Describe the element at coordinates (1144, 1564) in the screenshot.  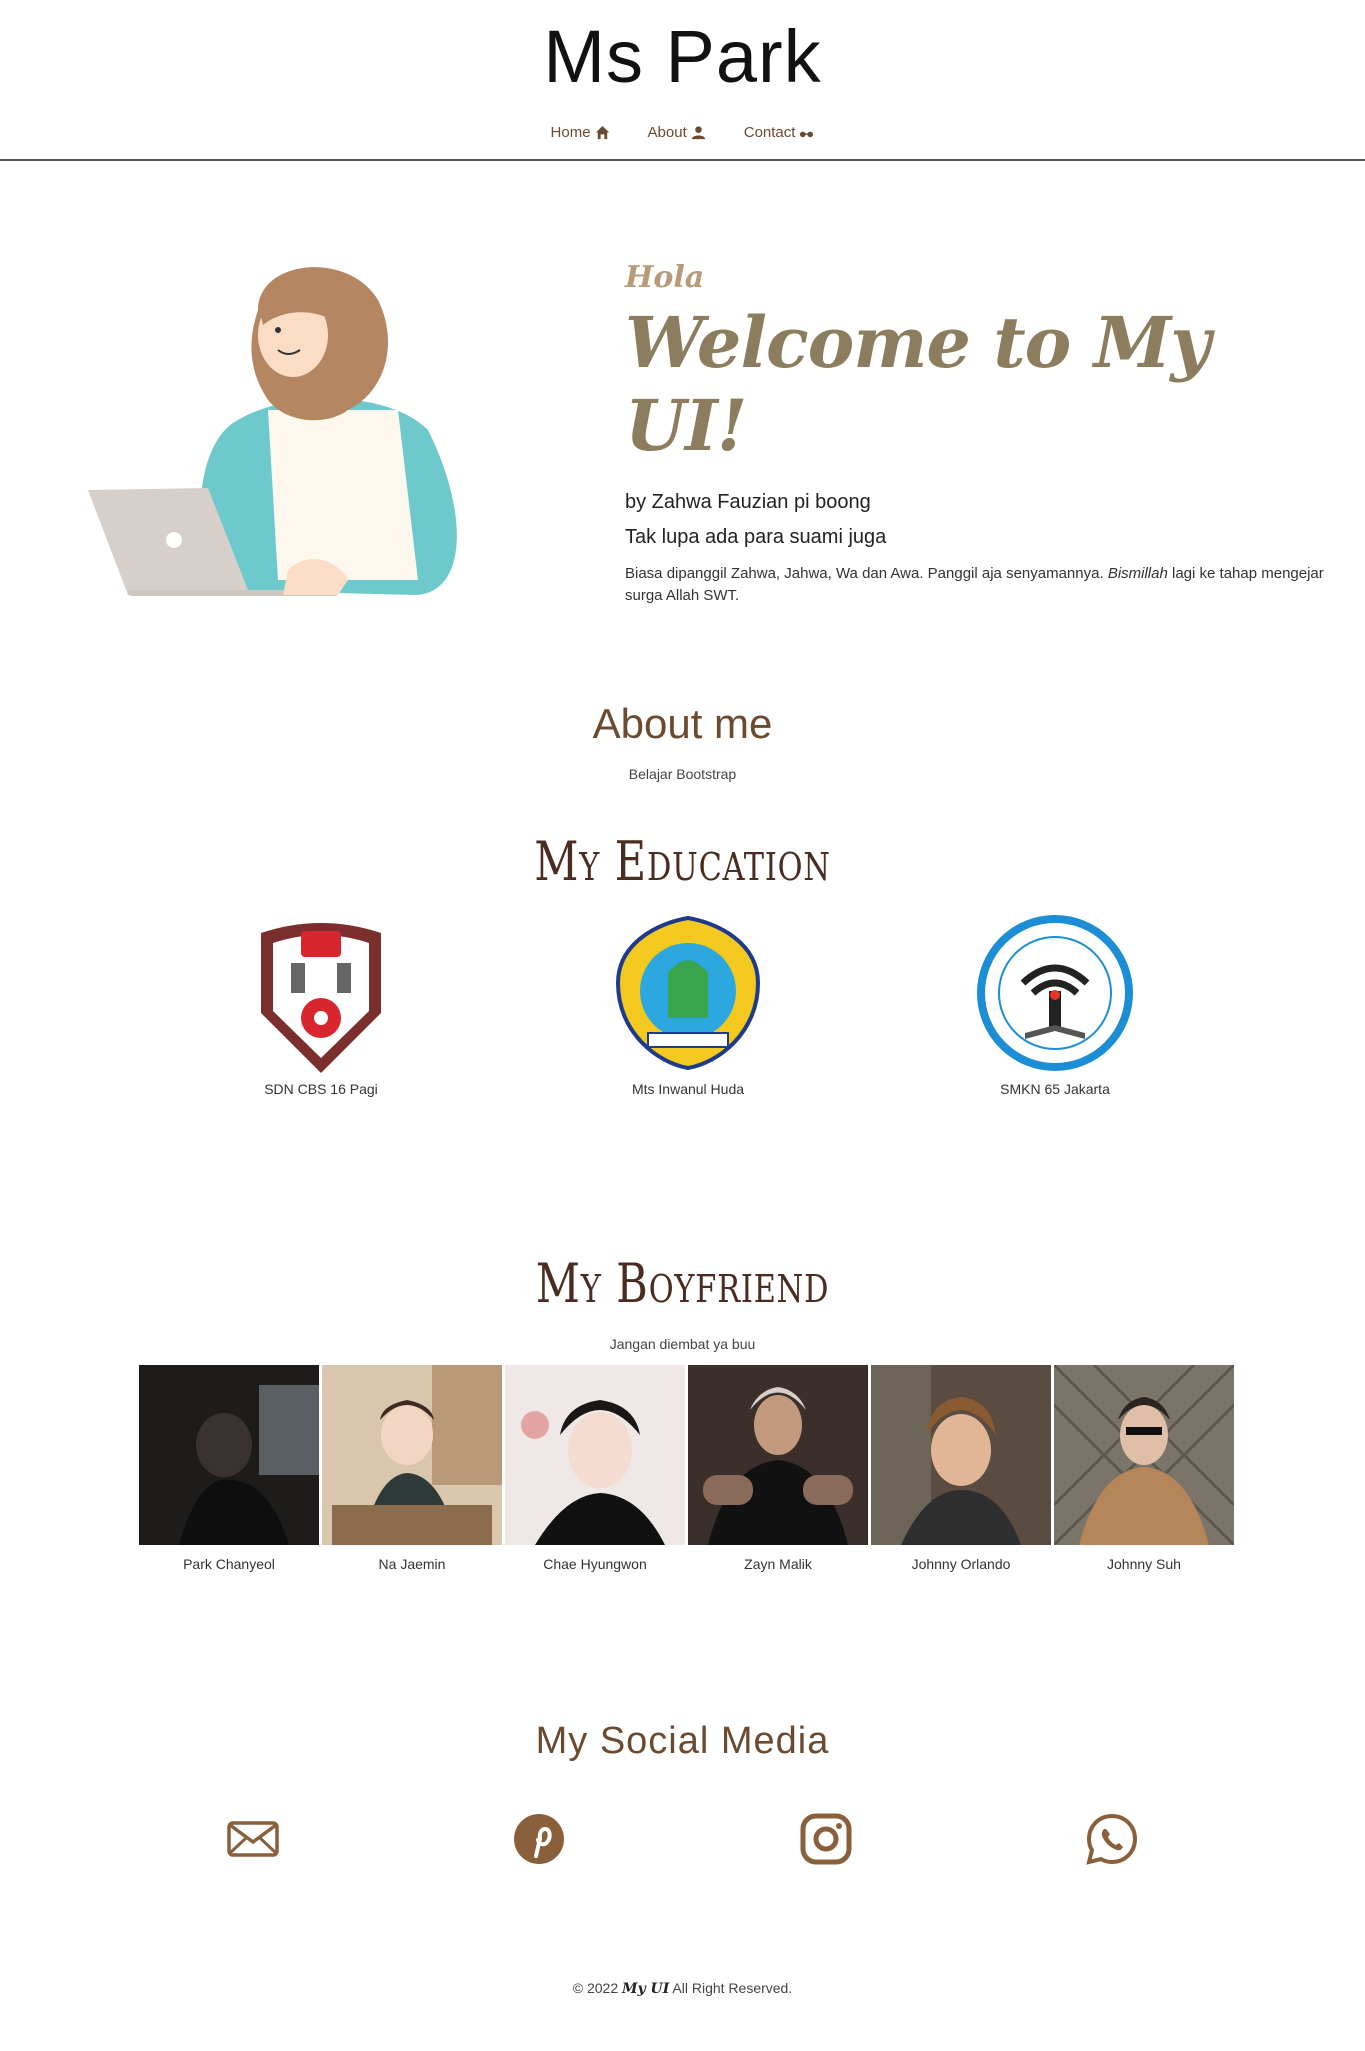
I see `gallery-name: Johnny Suh` at that location.